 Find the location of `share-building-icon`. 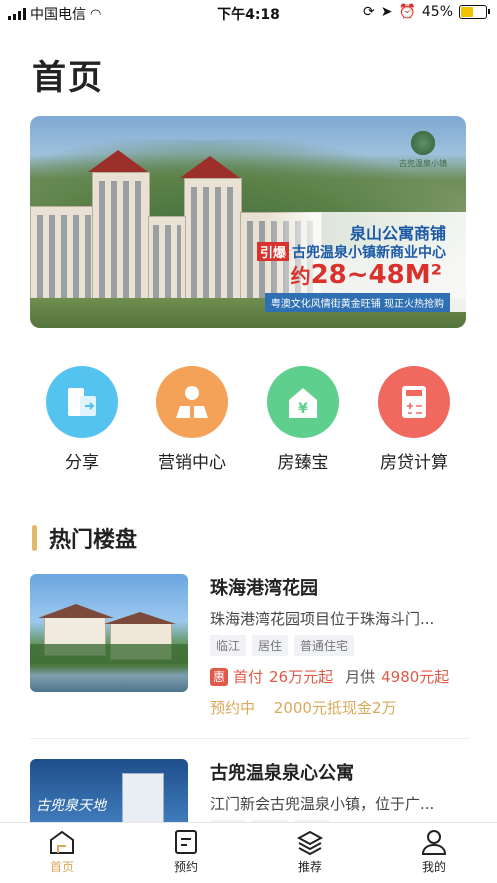

share-building-icon is located at coordinates (82, 402).